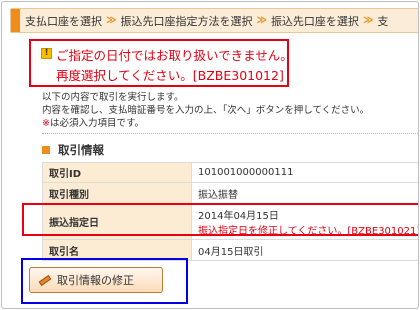 This screenshot has height=310, width=420. I want to click on step-bar: 支払口座を選択 ≫ 振込先口座指定方法を選択 ≫ 振込先口座を選択 ≫ 支, so click(214, 20).